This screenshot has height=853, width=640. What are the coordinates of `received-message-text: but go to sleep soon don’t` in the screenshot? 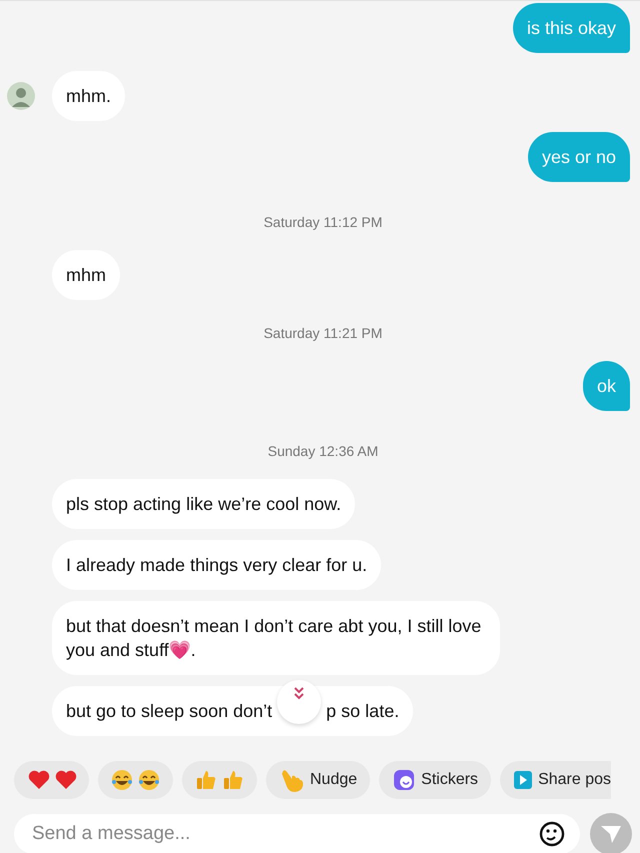 It's located at (169, 711).